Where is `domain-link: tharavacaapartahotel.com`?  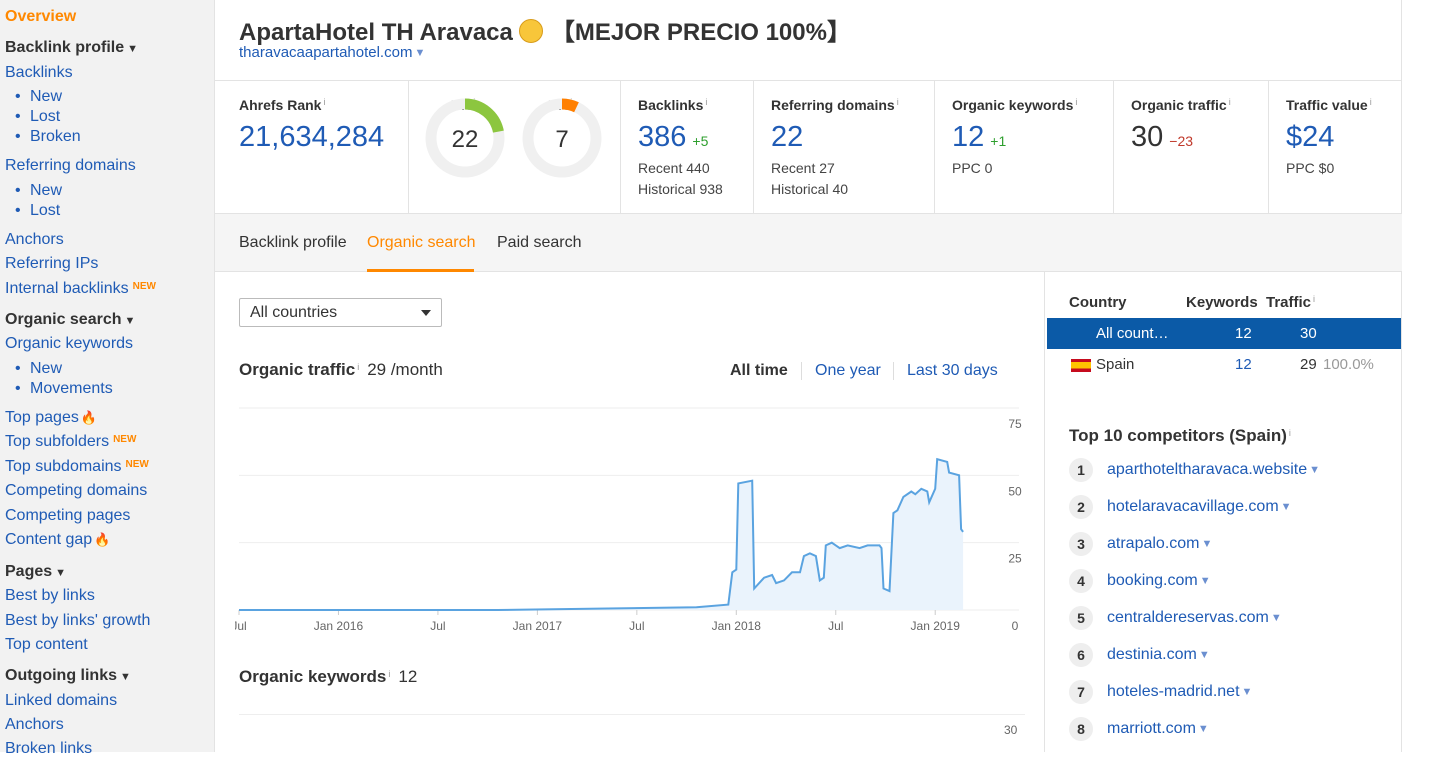
domain-link: tharavacaapartahotel.com is located at coordinates (325, 52).